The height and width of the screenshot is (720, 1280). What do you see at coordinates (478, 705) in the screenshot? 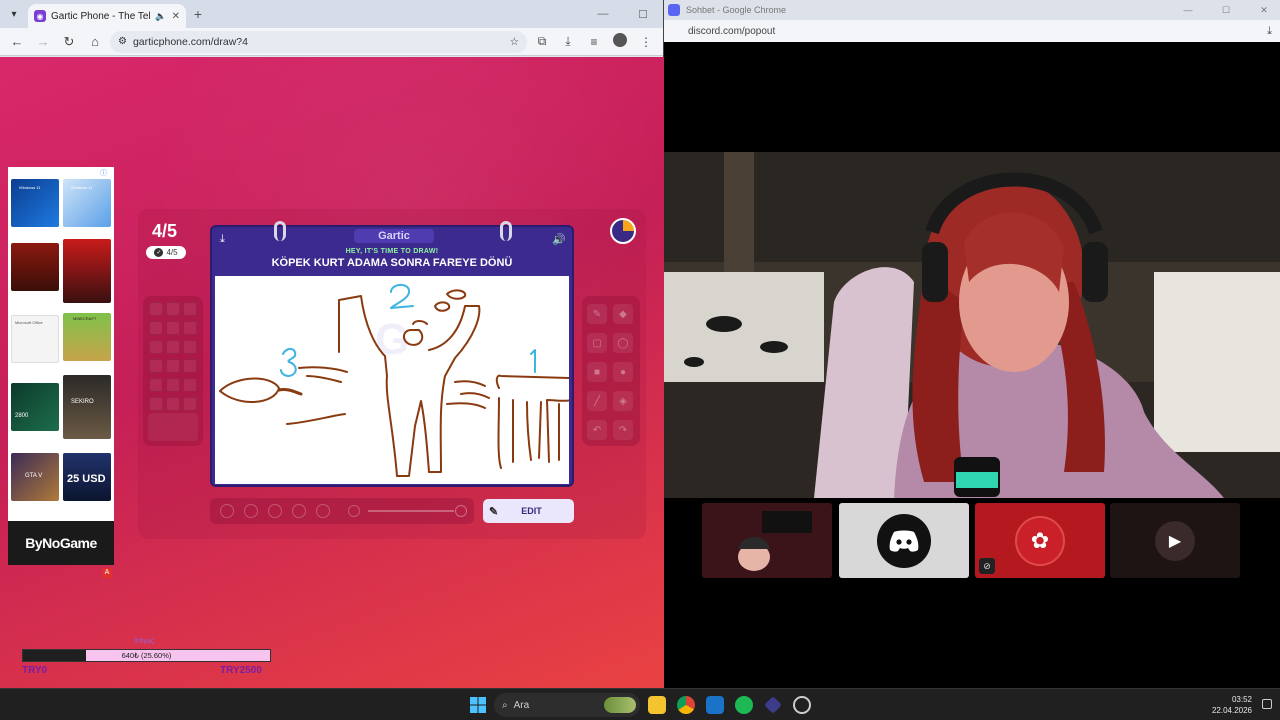
I see `windows-start-icon` at bounding box center [478, 705].